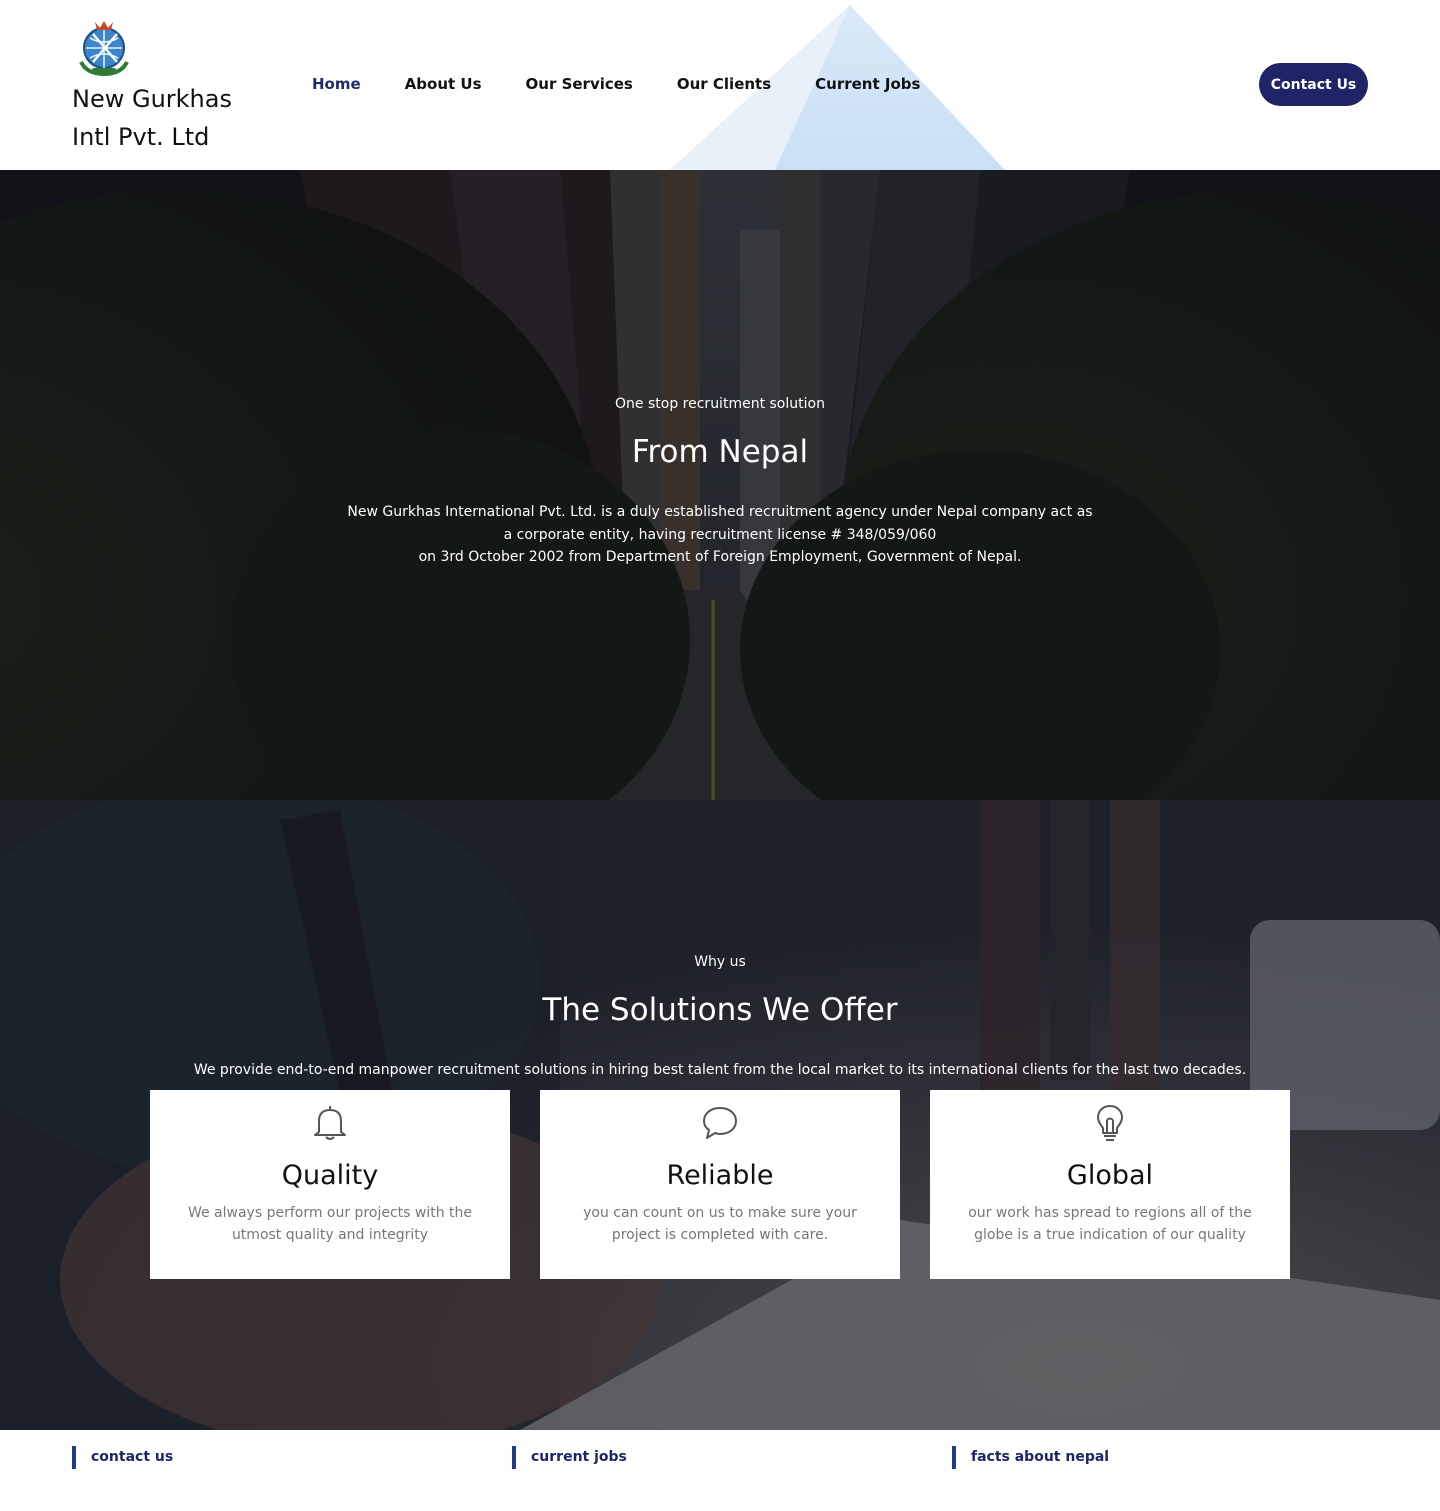 The image size is (1440, 1511). I want to click on bell-icon, so click(330, 1123).